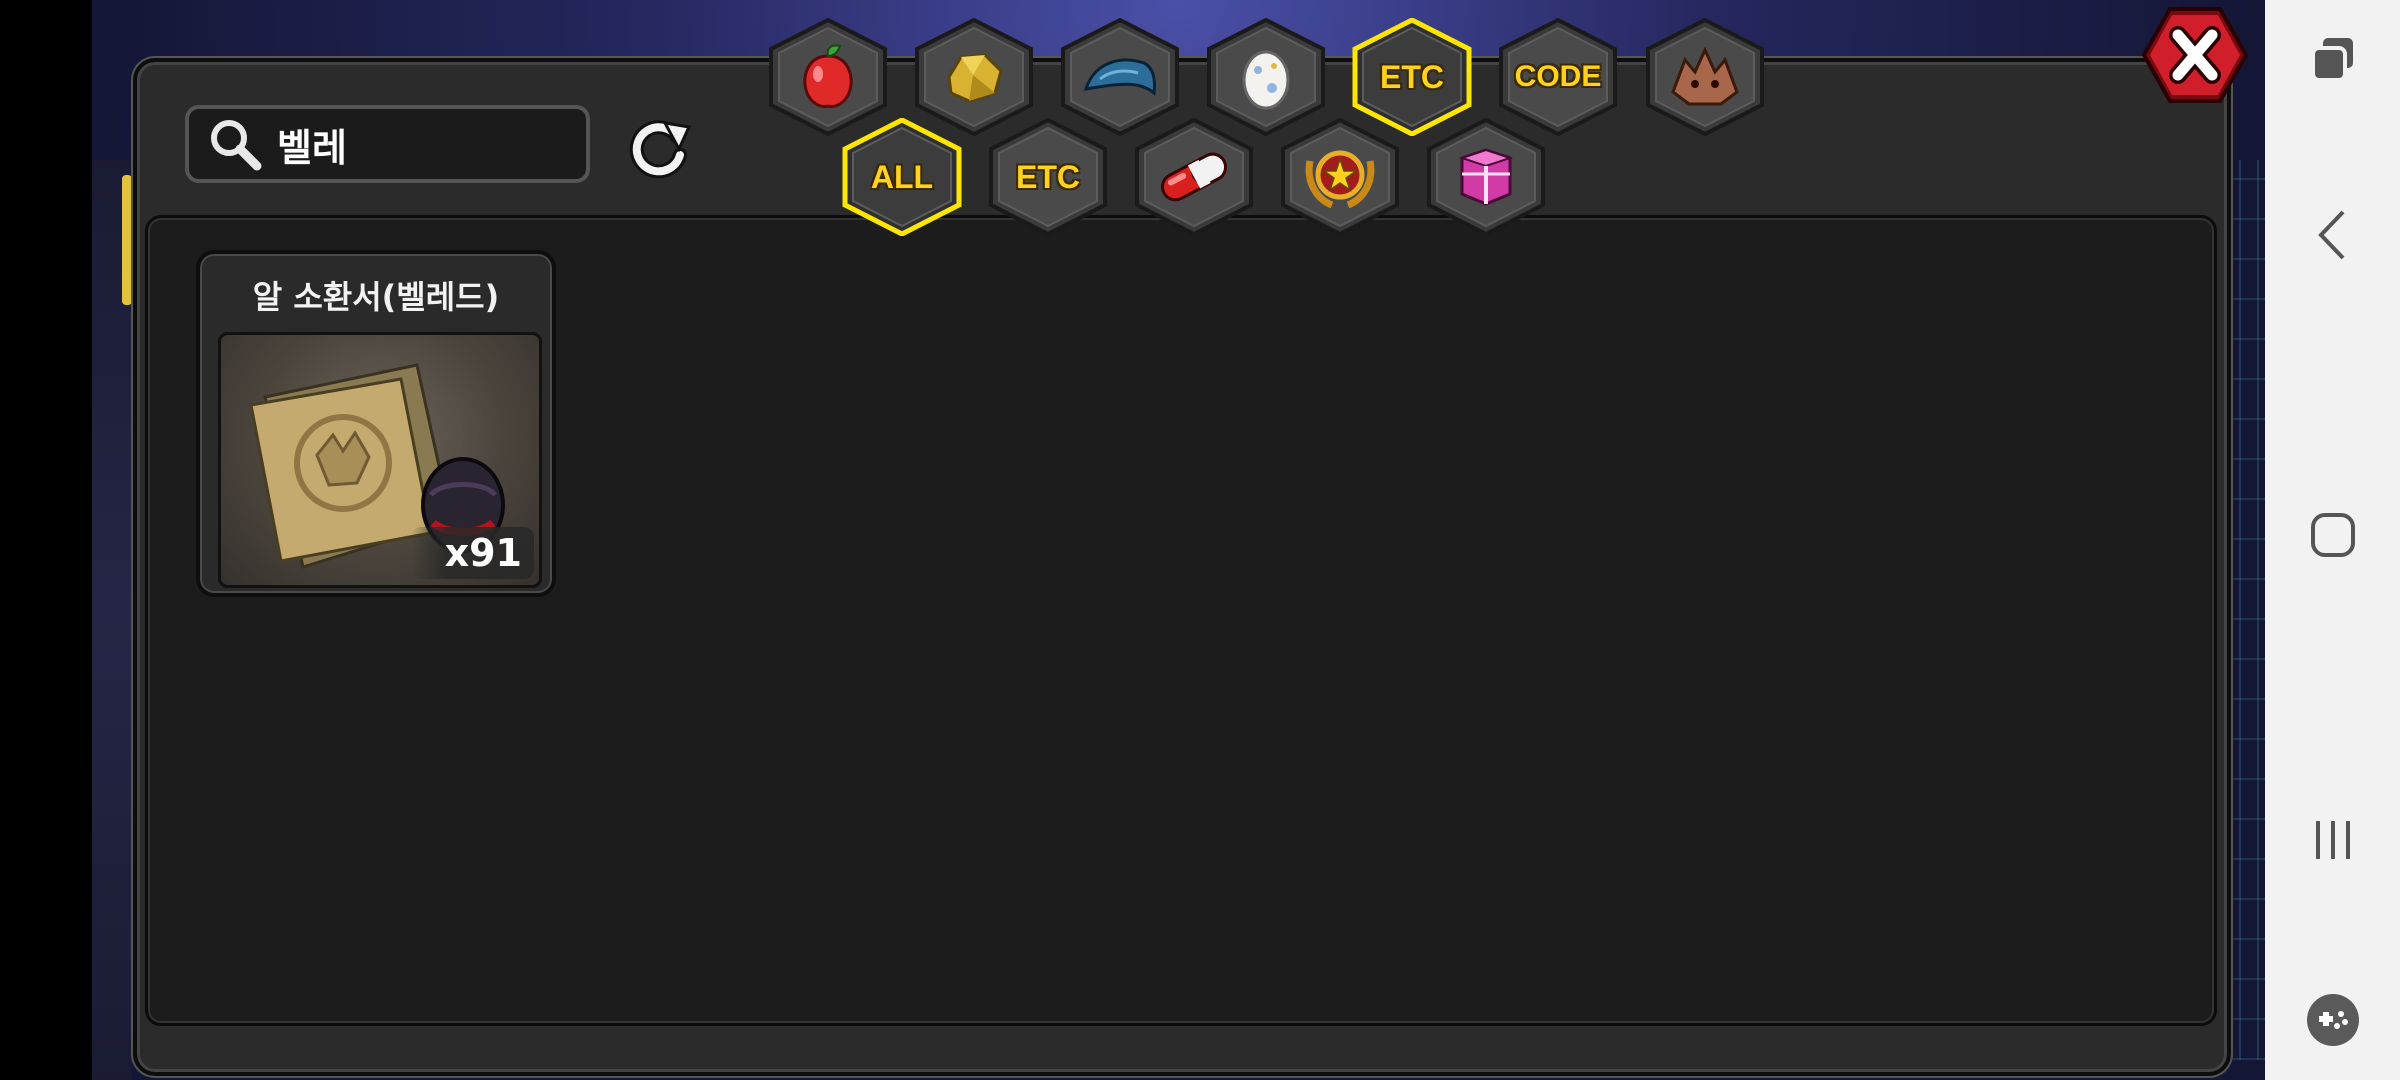 The width and height of the screenshot is (2400, 1080). I want to click on tab-all: ALL, so click(902, 177).